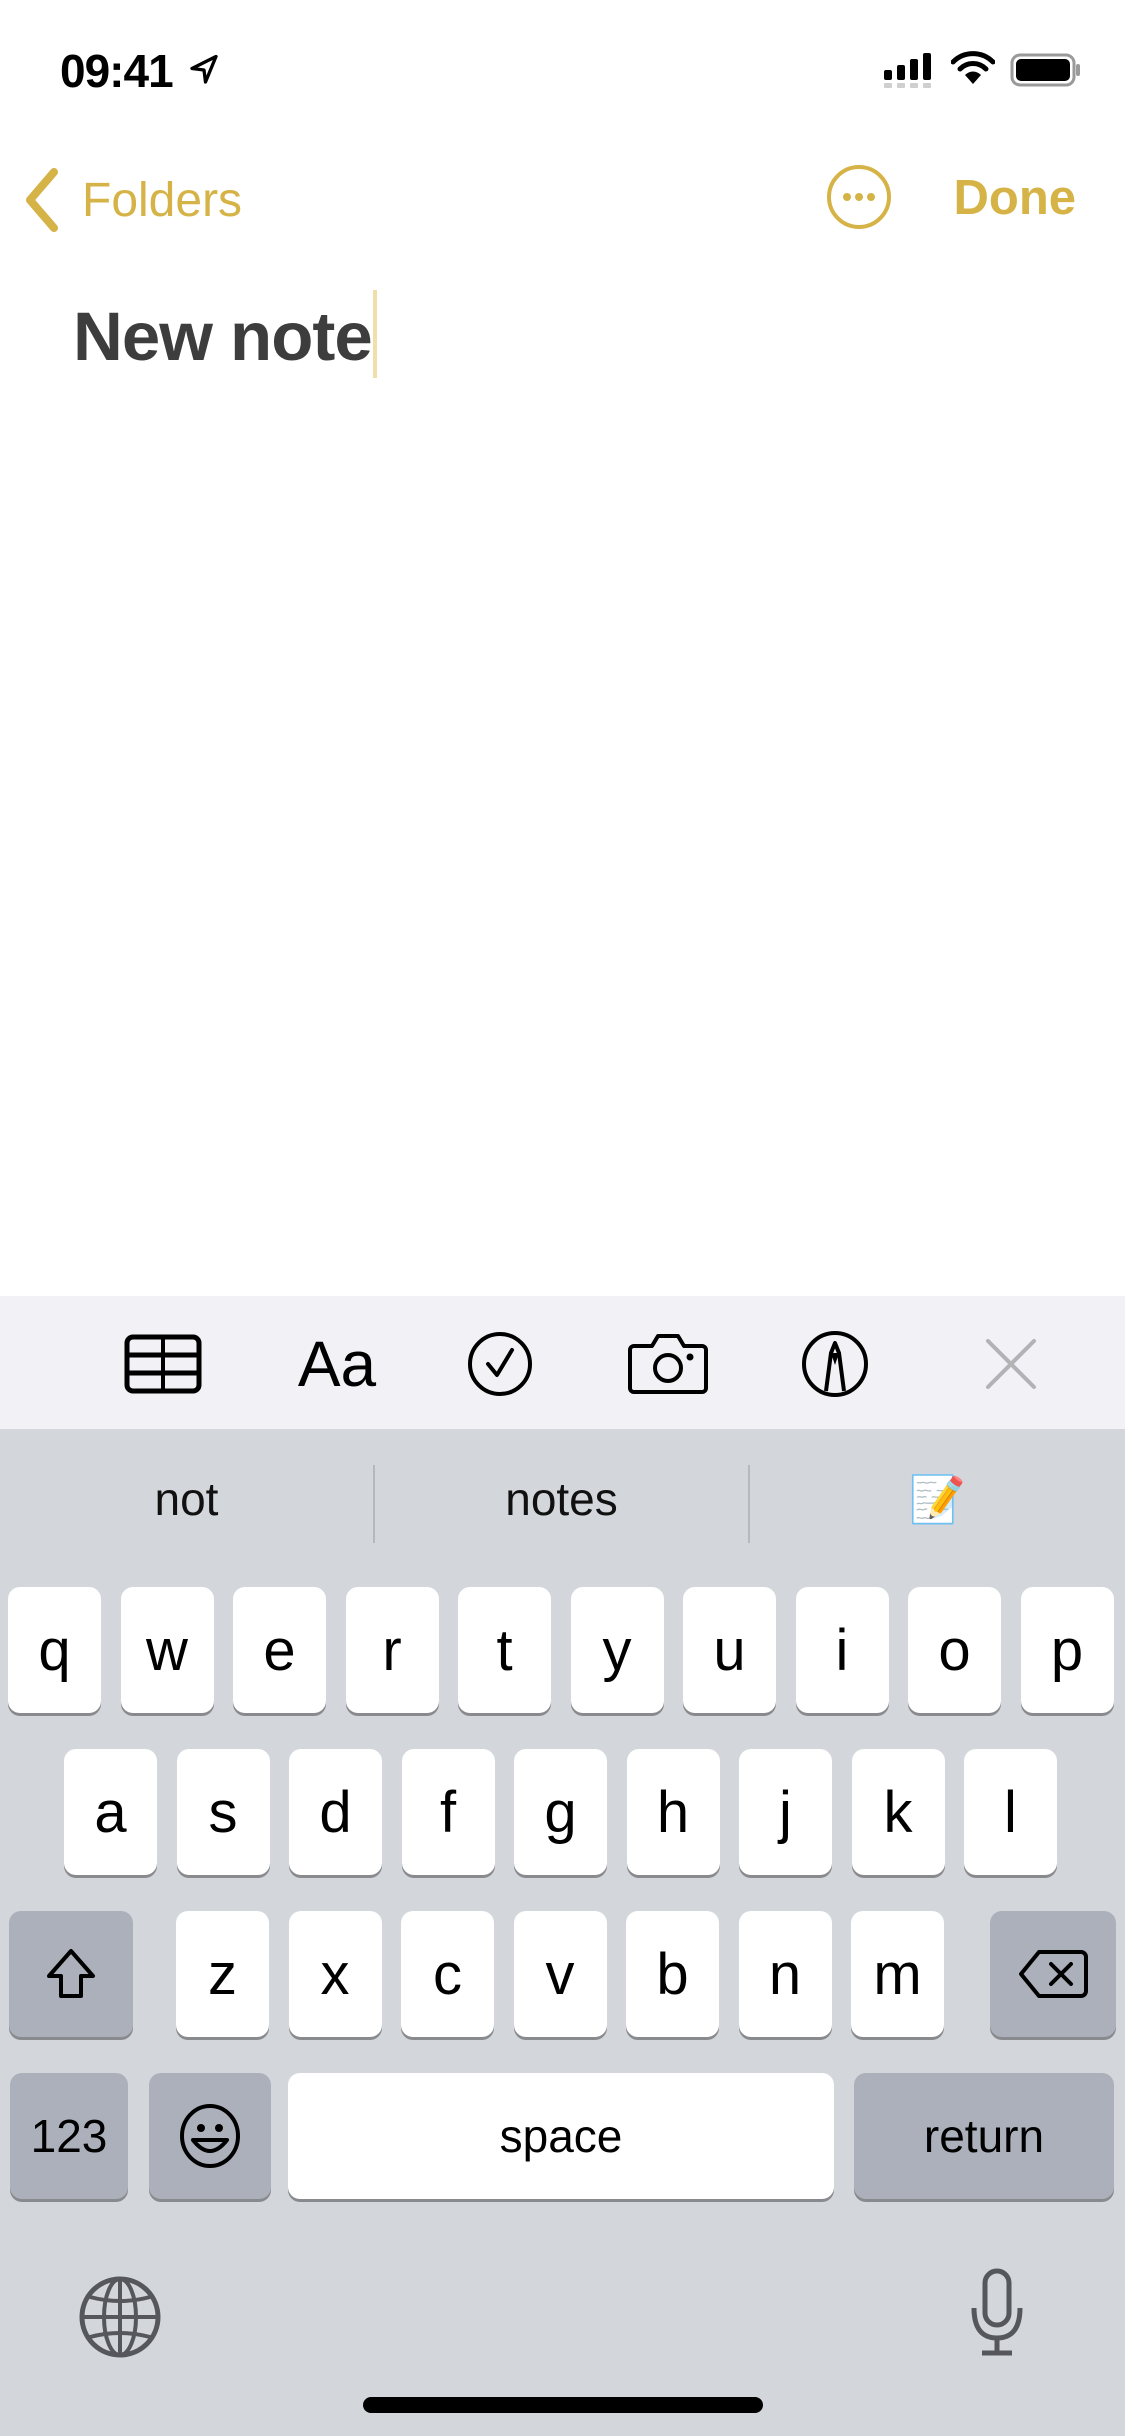 This screenshot has height=2436, width=1125. I want to click on note-title-text: New note, so click(223, 336).